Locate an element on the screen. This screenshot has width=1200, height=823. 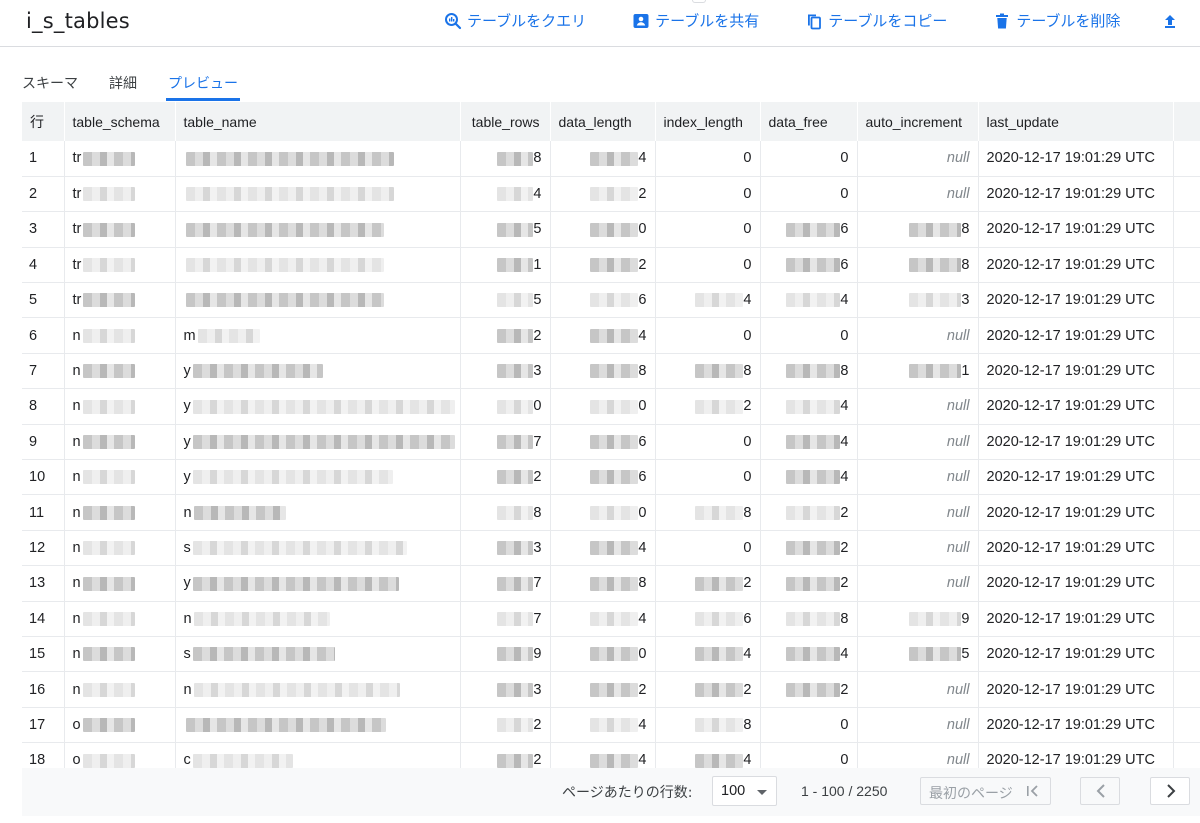
column-header: index_length is located at coordinates (708, 121).